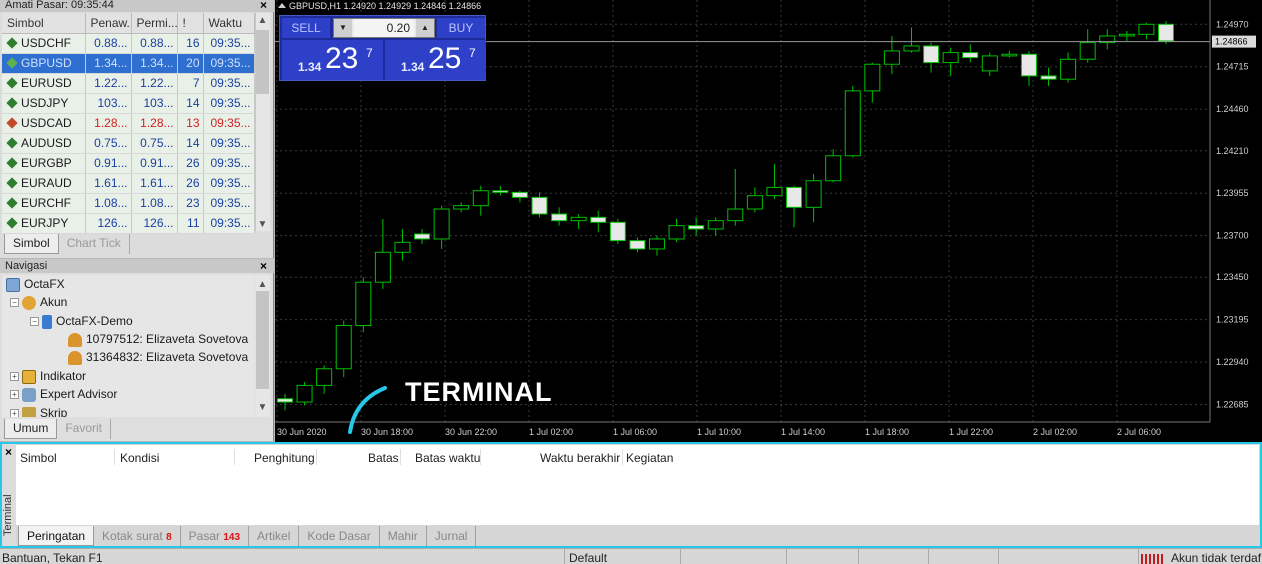 The width and height of the screenshot is (1262, 564). Describe the element at coordinates (649, 458) in the screenshot. I see `column-header: Kegiatan` at that location.